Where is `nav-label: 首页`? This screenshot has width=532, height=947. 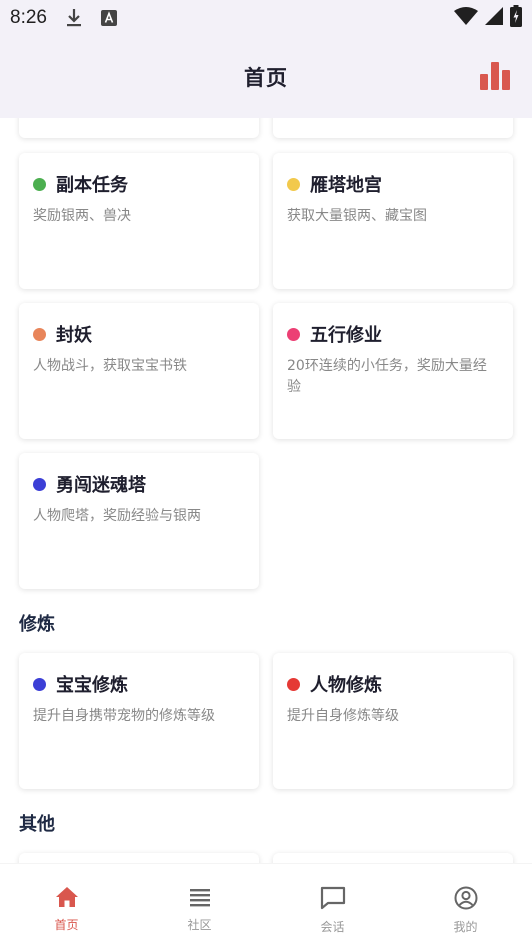 nav-label: 首页 is located at coordinates (66, 925).